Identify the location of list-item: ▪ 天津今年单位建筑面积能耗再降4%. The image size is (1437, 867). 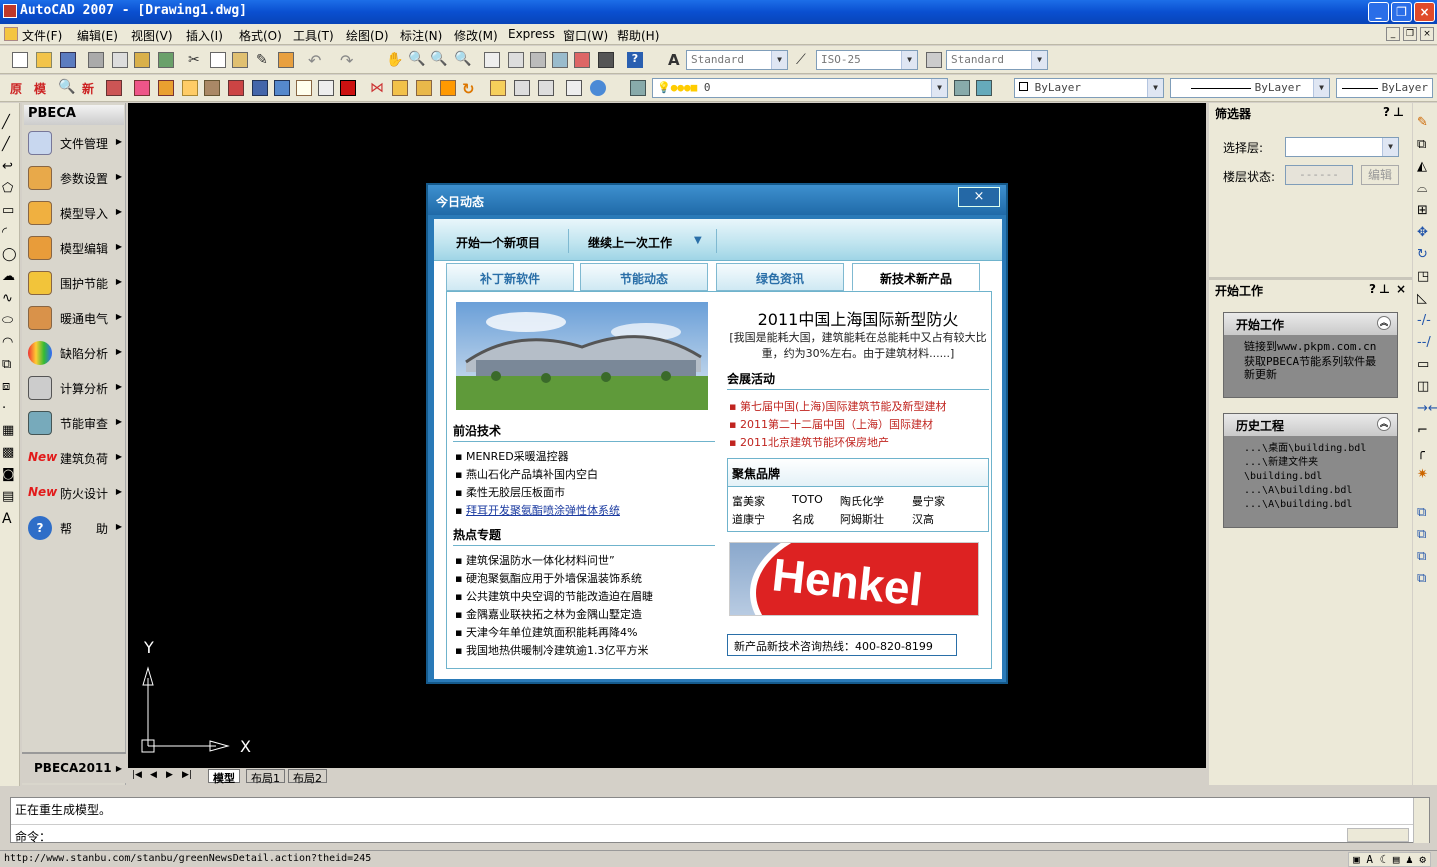
(546, 632).